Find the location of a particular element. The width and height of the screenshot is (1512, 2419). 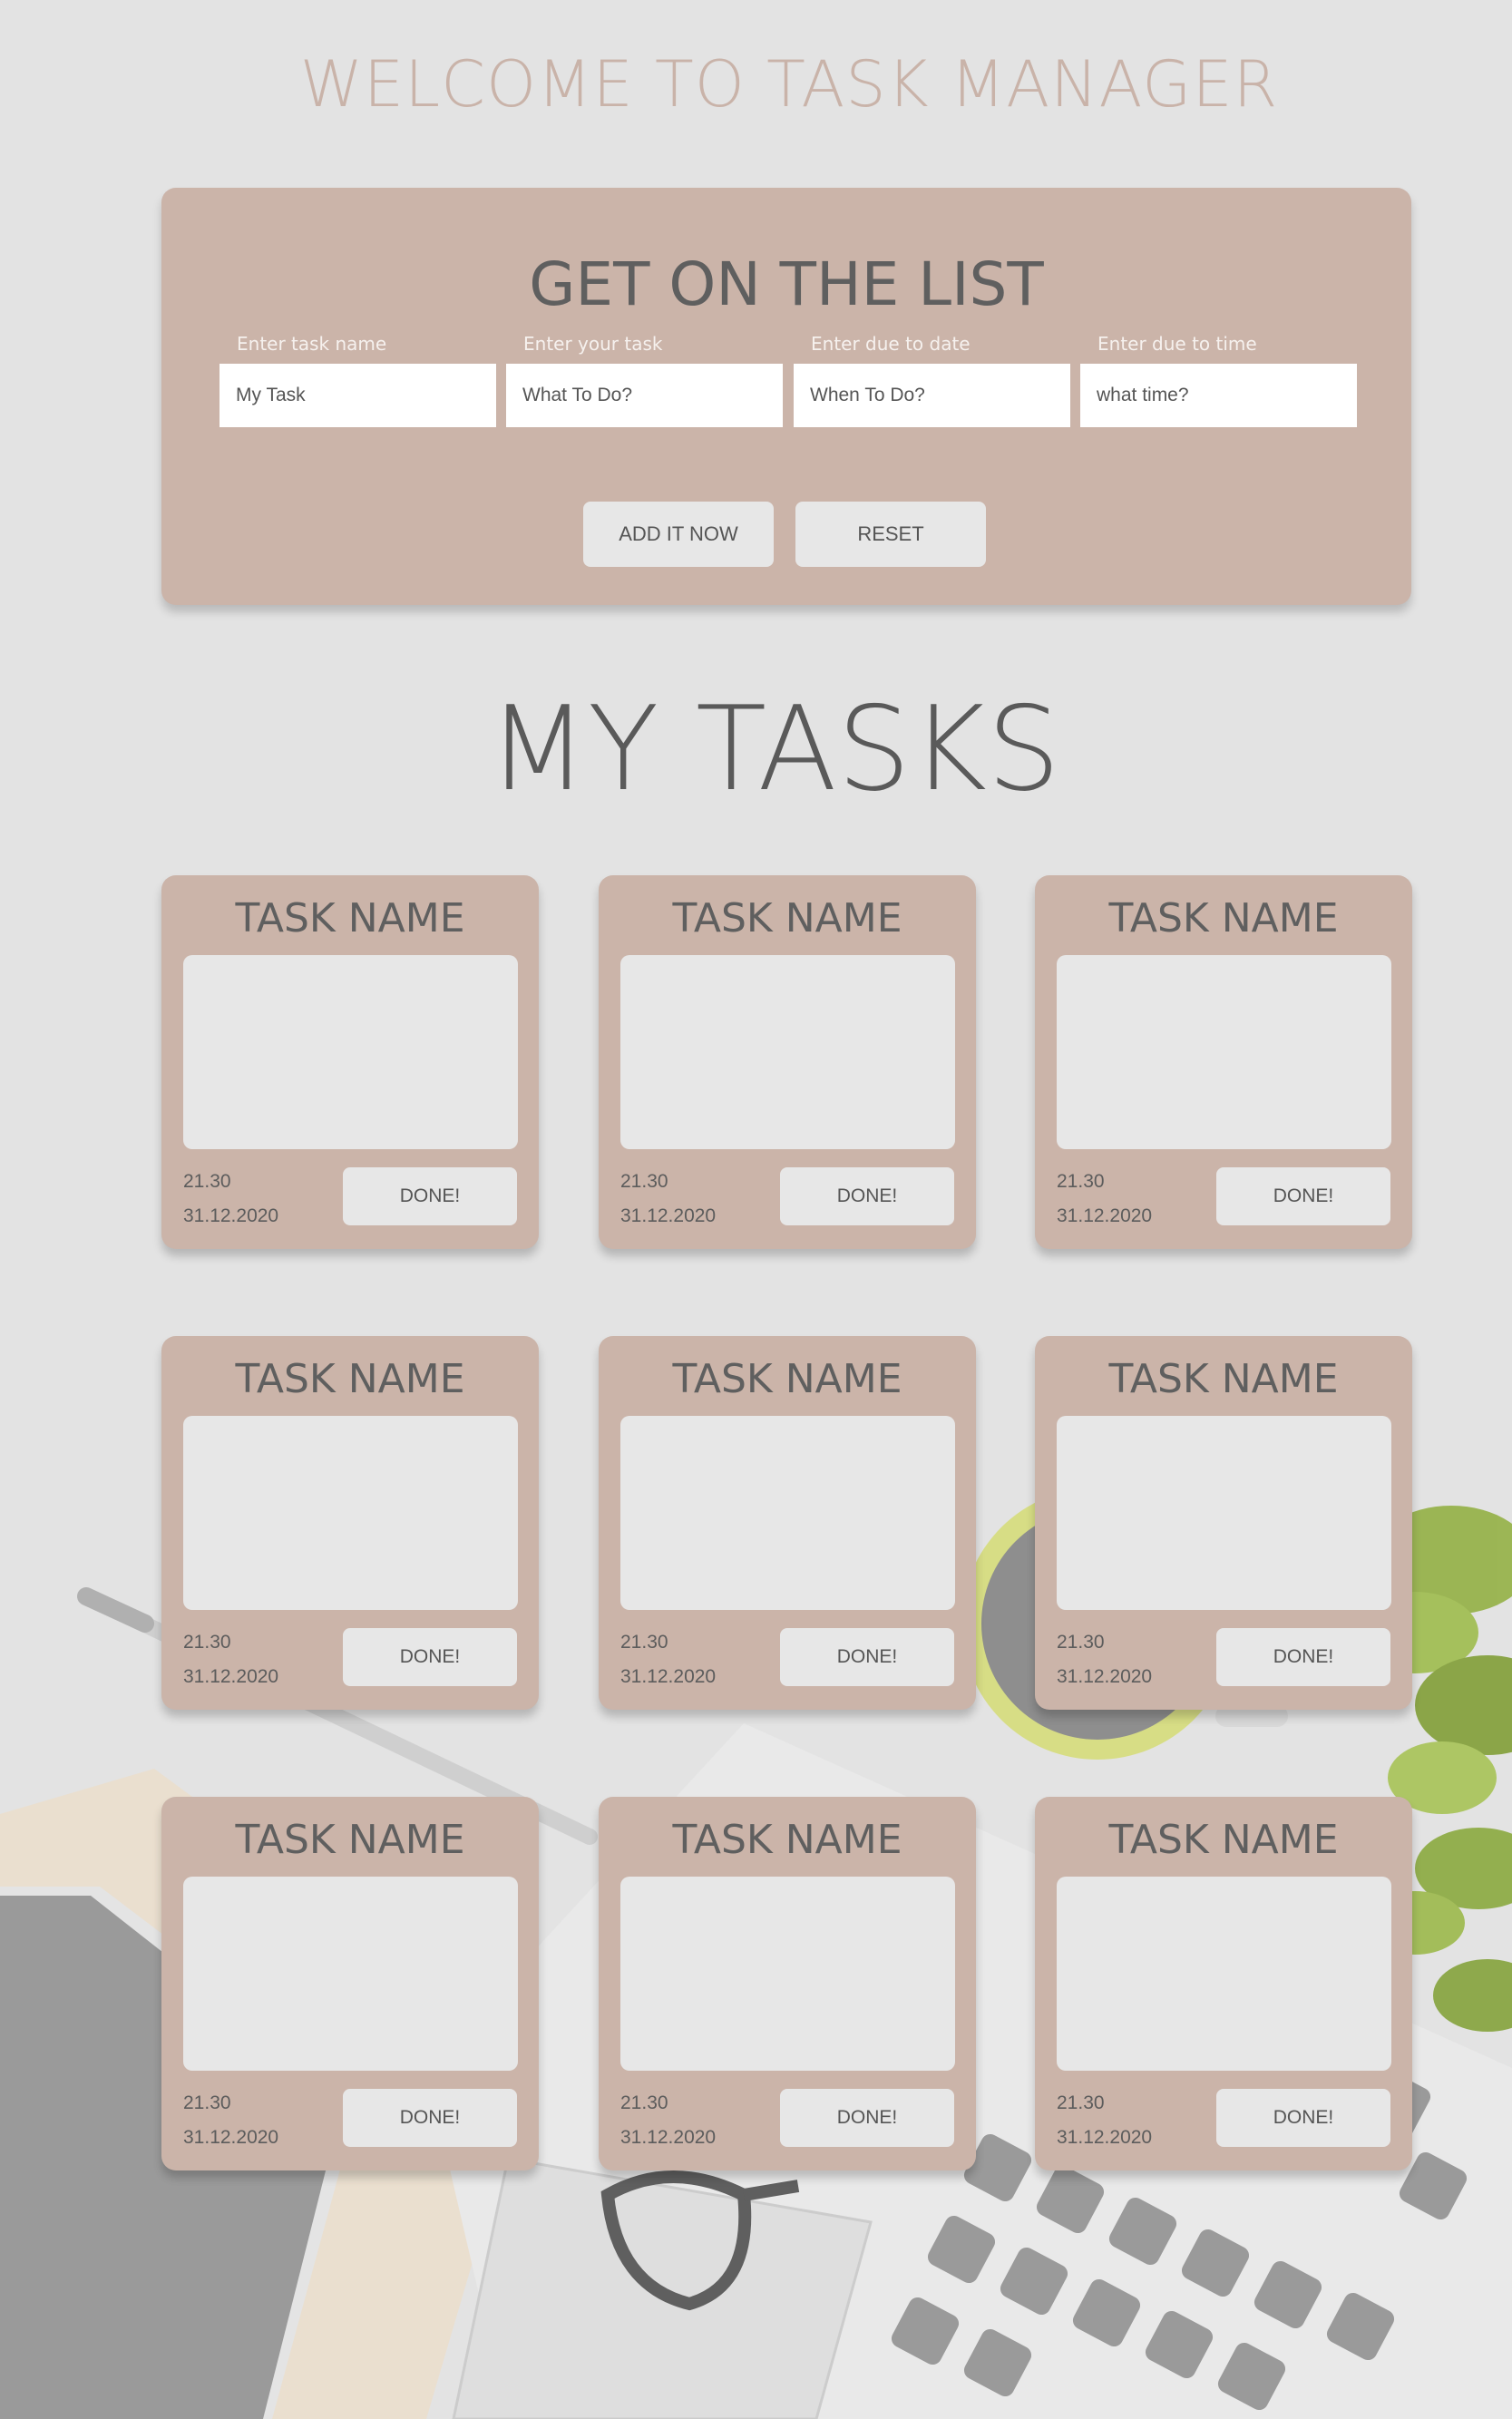

task-name-field: Enter task name is located at coordinates (357, 380).